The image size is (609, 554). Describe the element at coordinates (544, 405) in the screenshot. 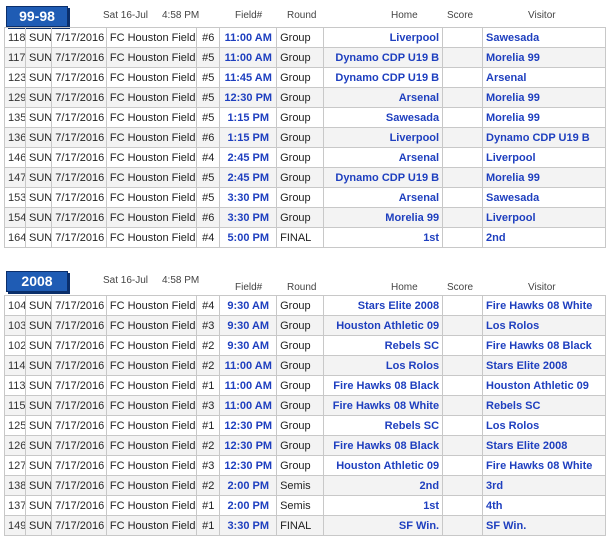

I see `visitor-team-link: Rebels SC` at that location.